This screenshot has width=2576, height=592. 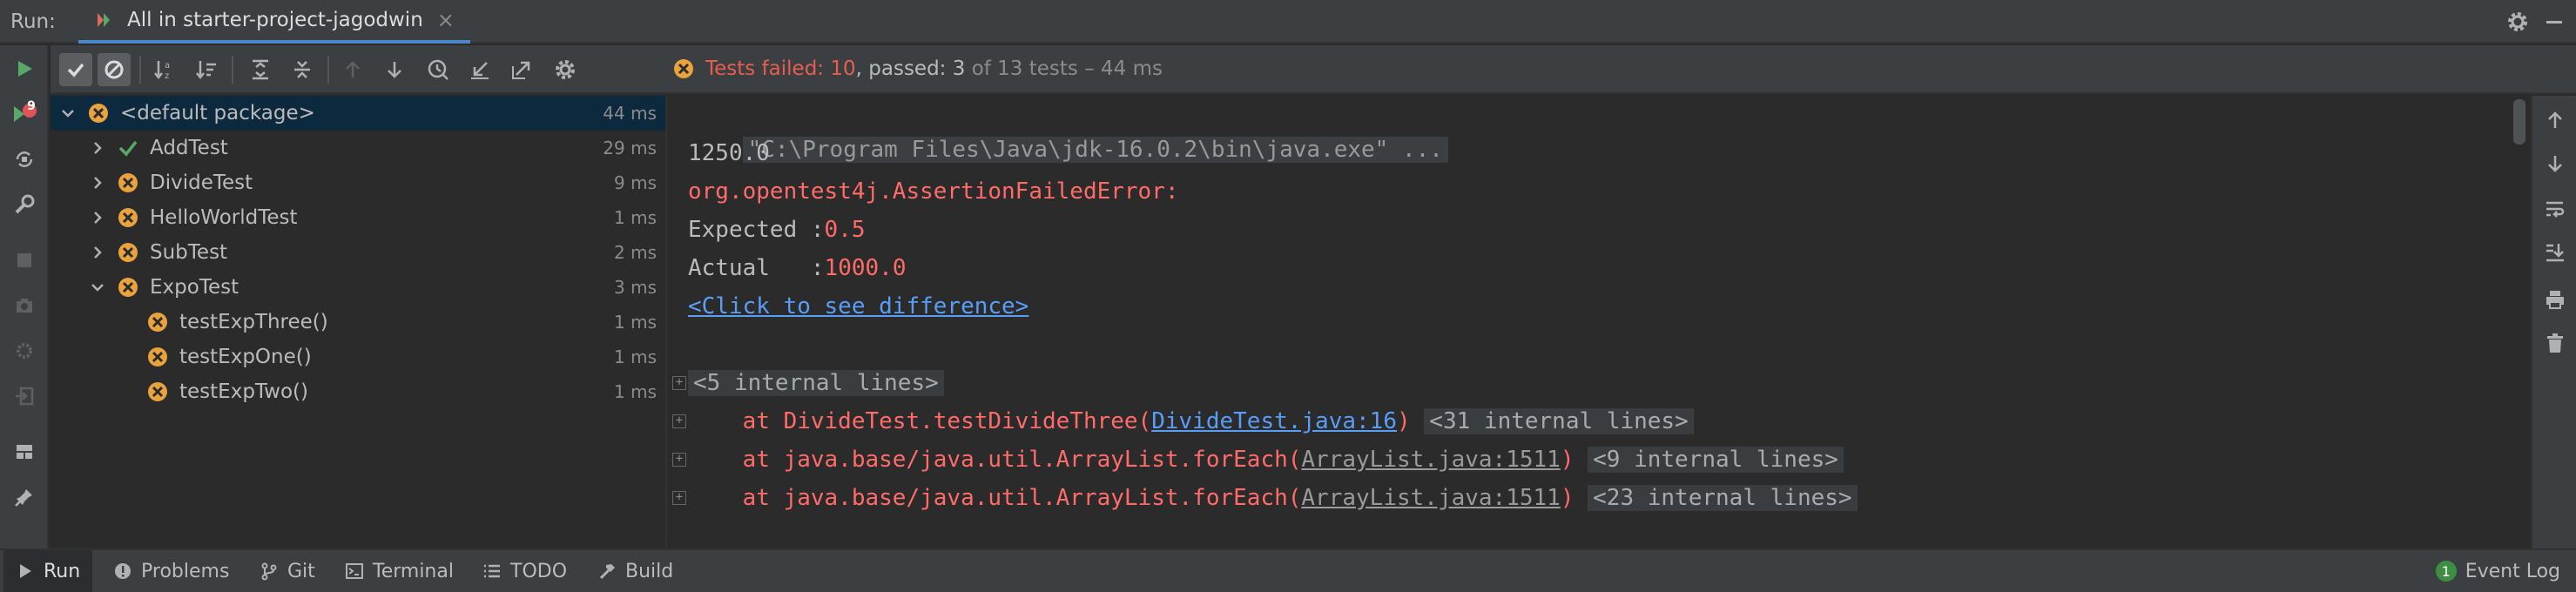 What do you see at coordinates (274, 22) in the screenshot?
I see `run-config-tab: All in starter-project-jagodwin ×` at bounding box center [274, 22].